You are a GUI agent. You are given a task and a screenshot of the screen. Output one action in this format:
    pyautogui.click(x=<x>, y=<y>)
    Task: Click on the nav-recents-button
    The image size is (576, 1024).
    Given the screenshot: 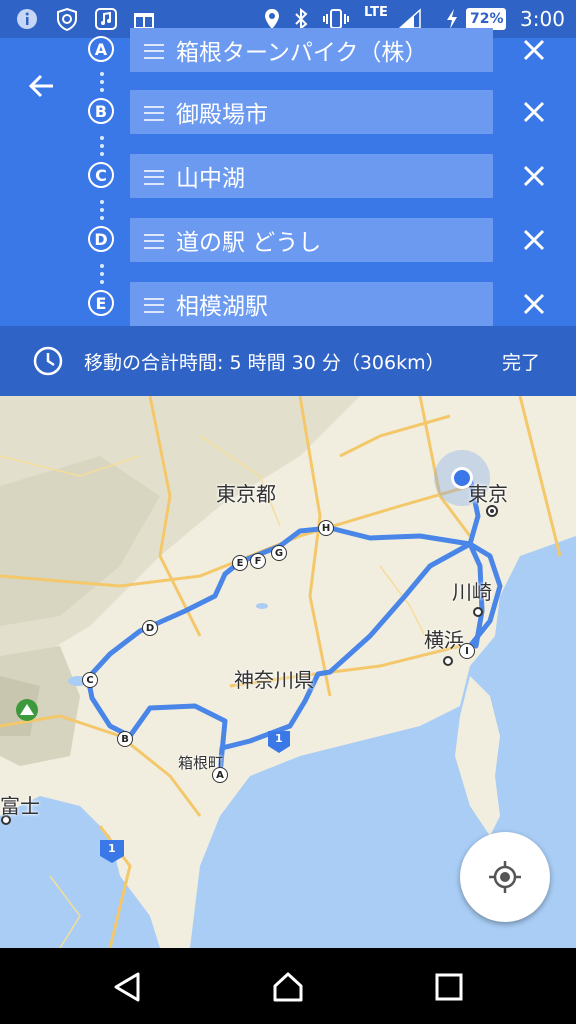 What is the action you would take?
    pyautogui.click(x=449, y=987)
    